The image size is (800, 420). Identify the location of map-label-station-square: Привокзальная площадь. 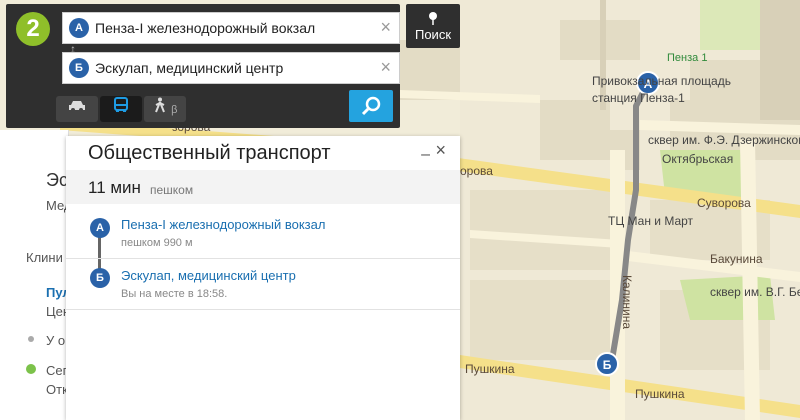
(661, 81).